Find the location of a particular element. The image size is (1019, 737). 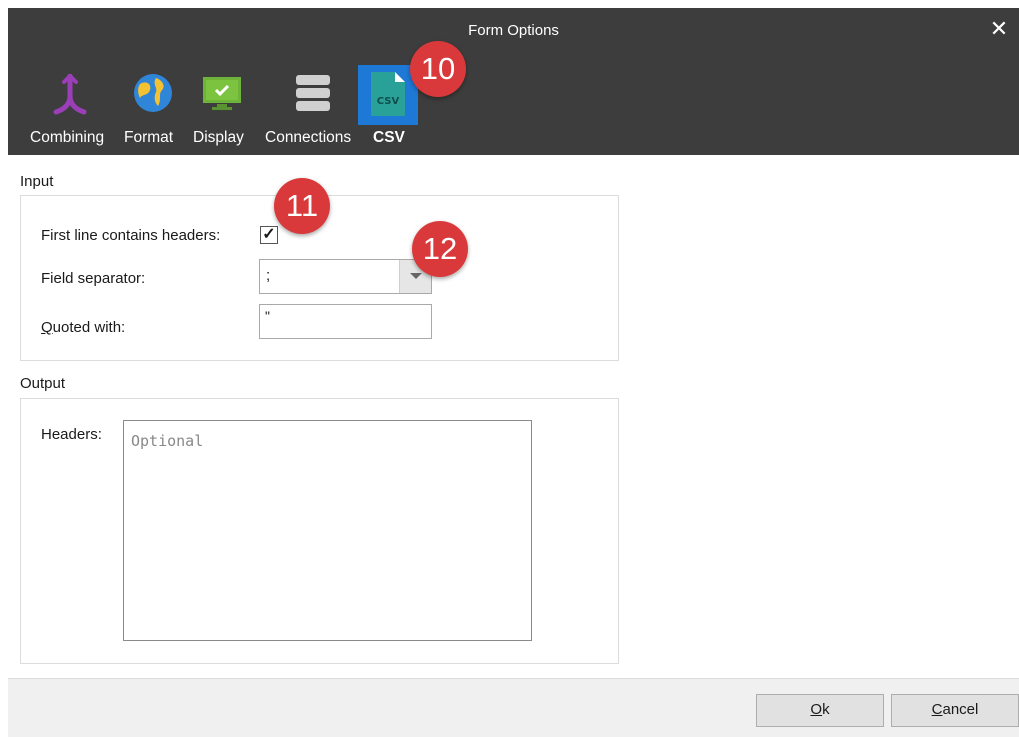

tab-combining-label: Combining is located at coordinates (67, 137).